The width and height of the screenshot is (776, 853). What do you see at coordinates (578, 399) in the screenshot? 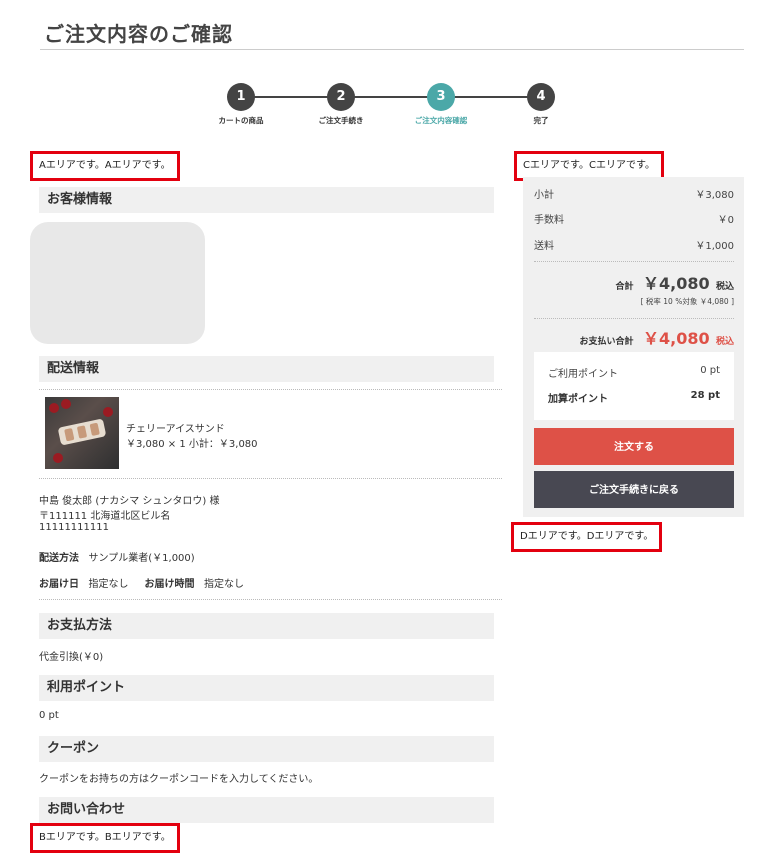
I see `add-points-label: 加算ポイント` at bounding box center [578, 399].